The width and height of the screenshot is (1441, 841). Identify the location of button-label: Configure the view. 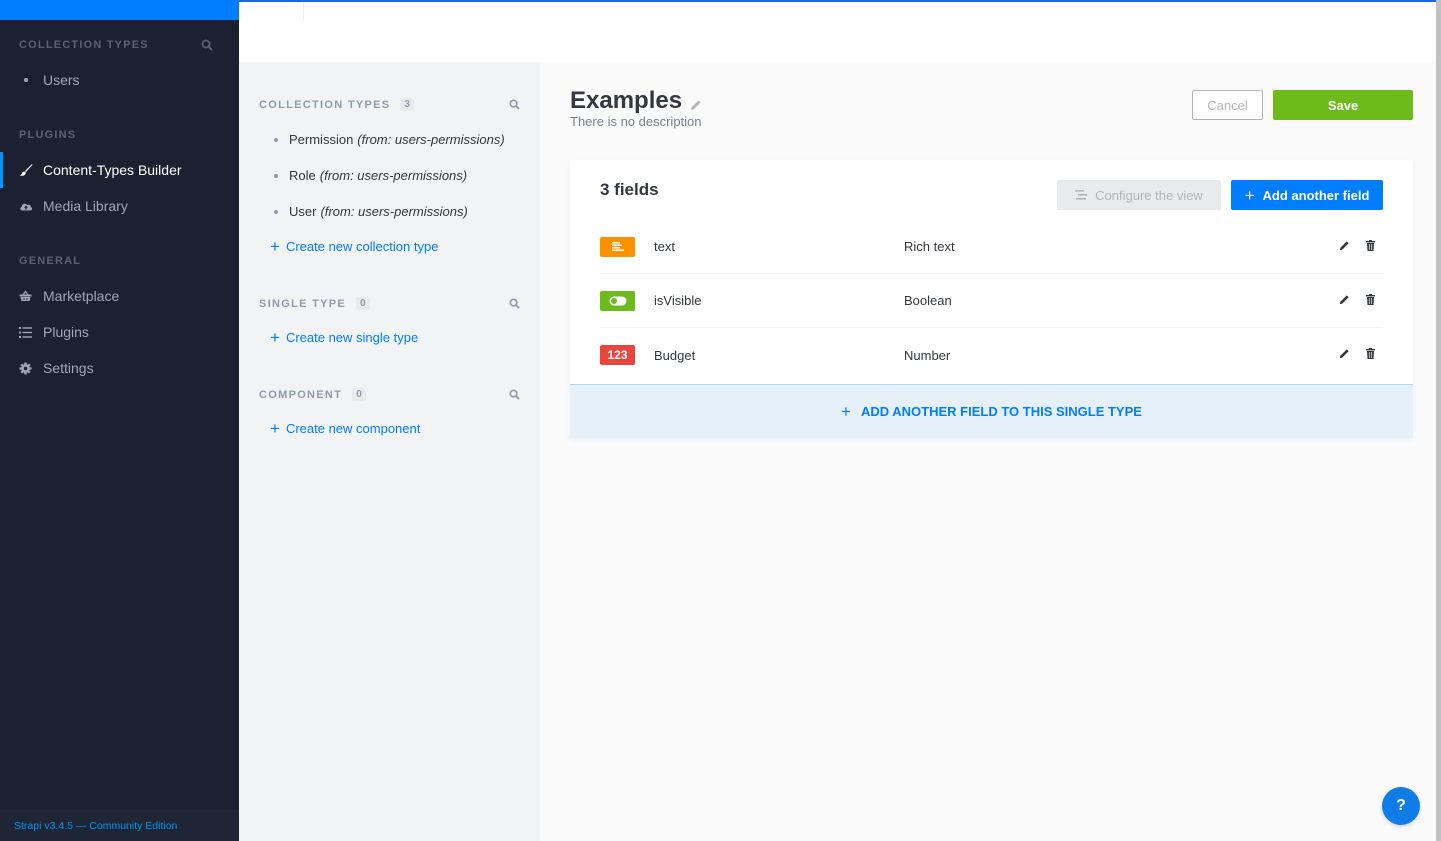
(1149, 195).